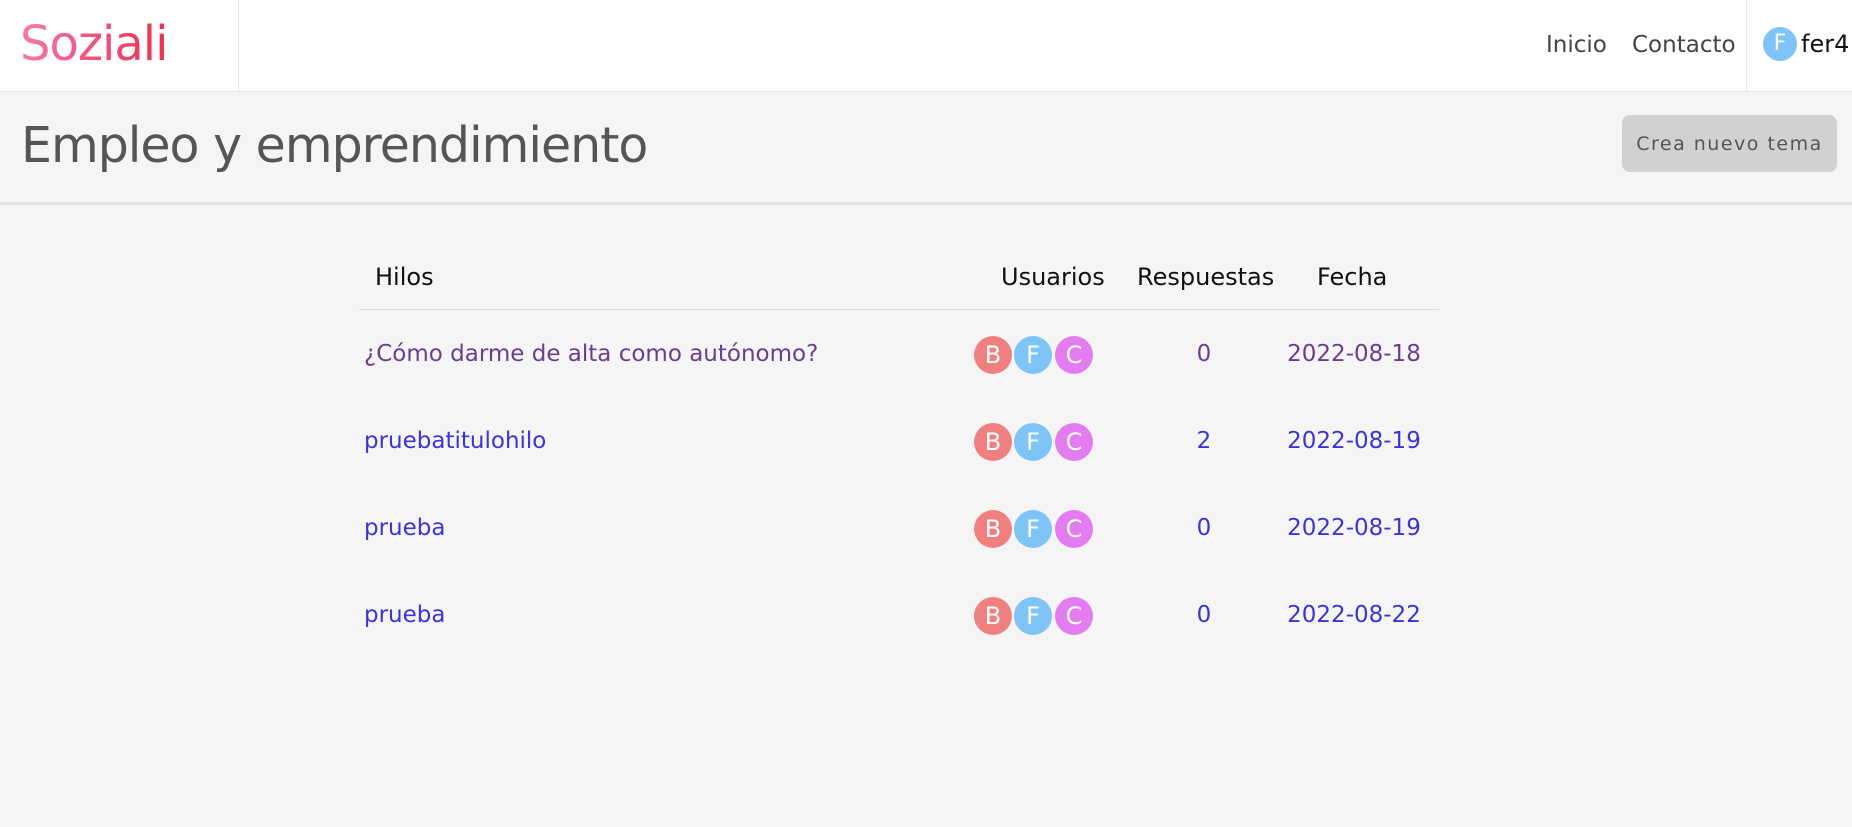 This screenshot has width=1852, height=827. What do you see at coordinates (1576, 45) in the screenshot?
I see `nav-link-inicio: Inicio` at bounding box center [1576, 45].